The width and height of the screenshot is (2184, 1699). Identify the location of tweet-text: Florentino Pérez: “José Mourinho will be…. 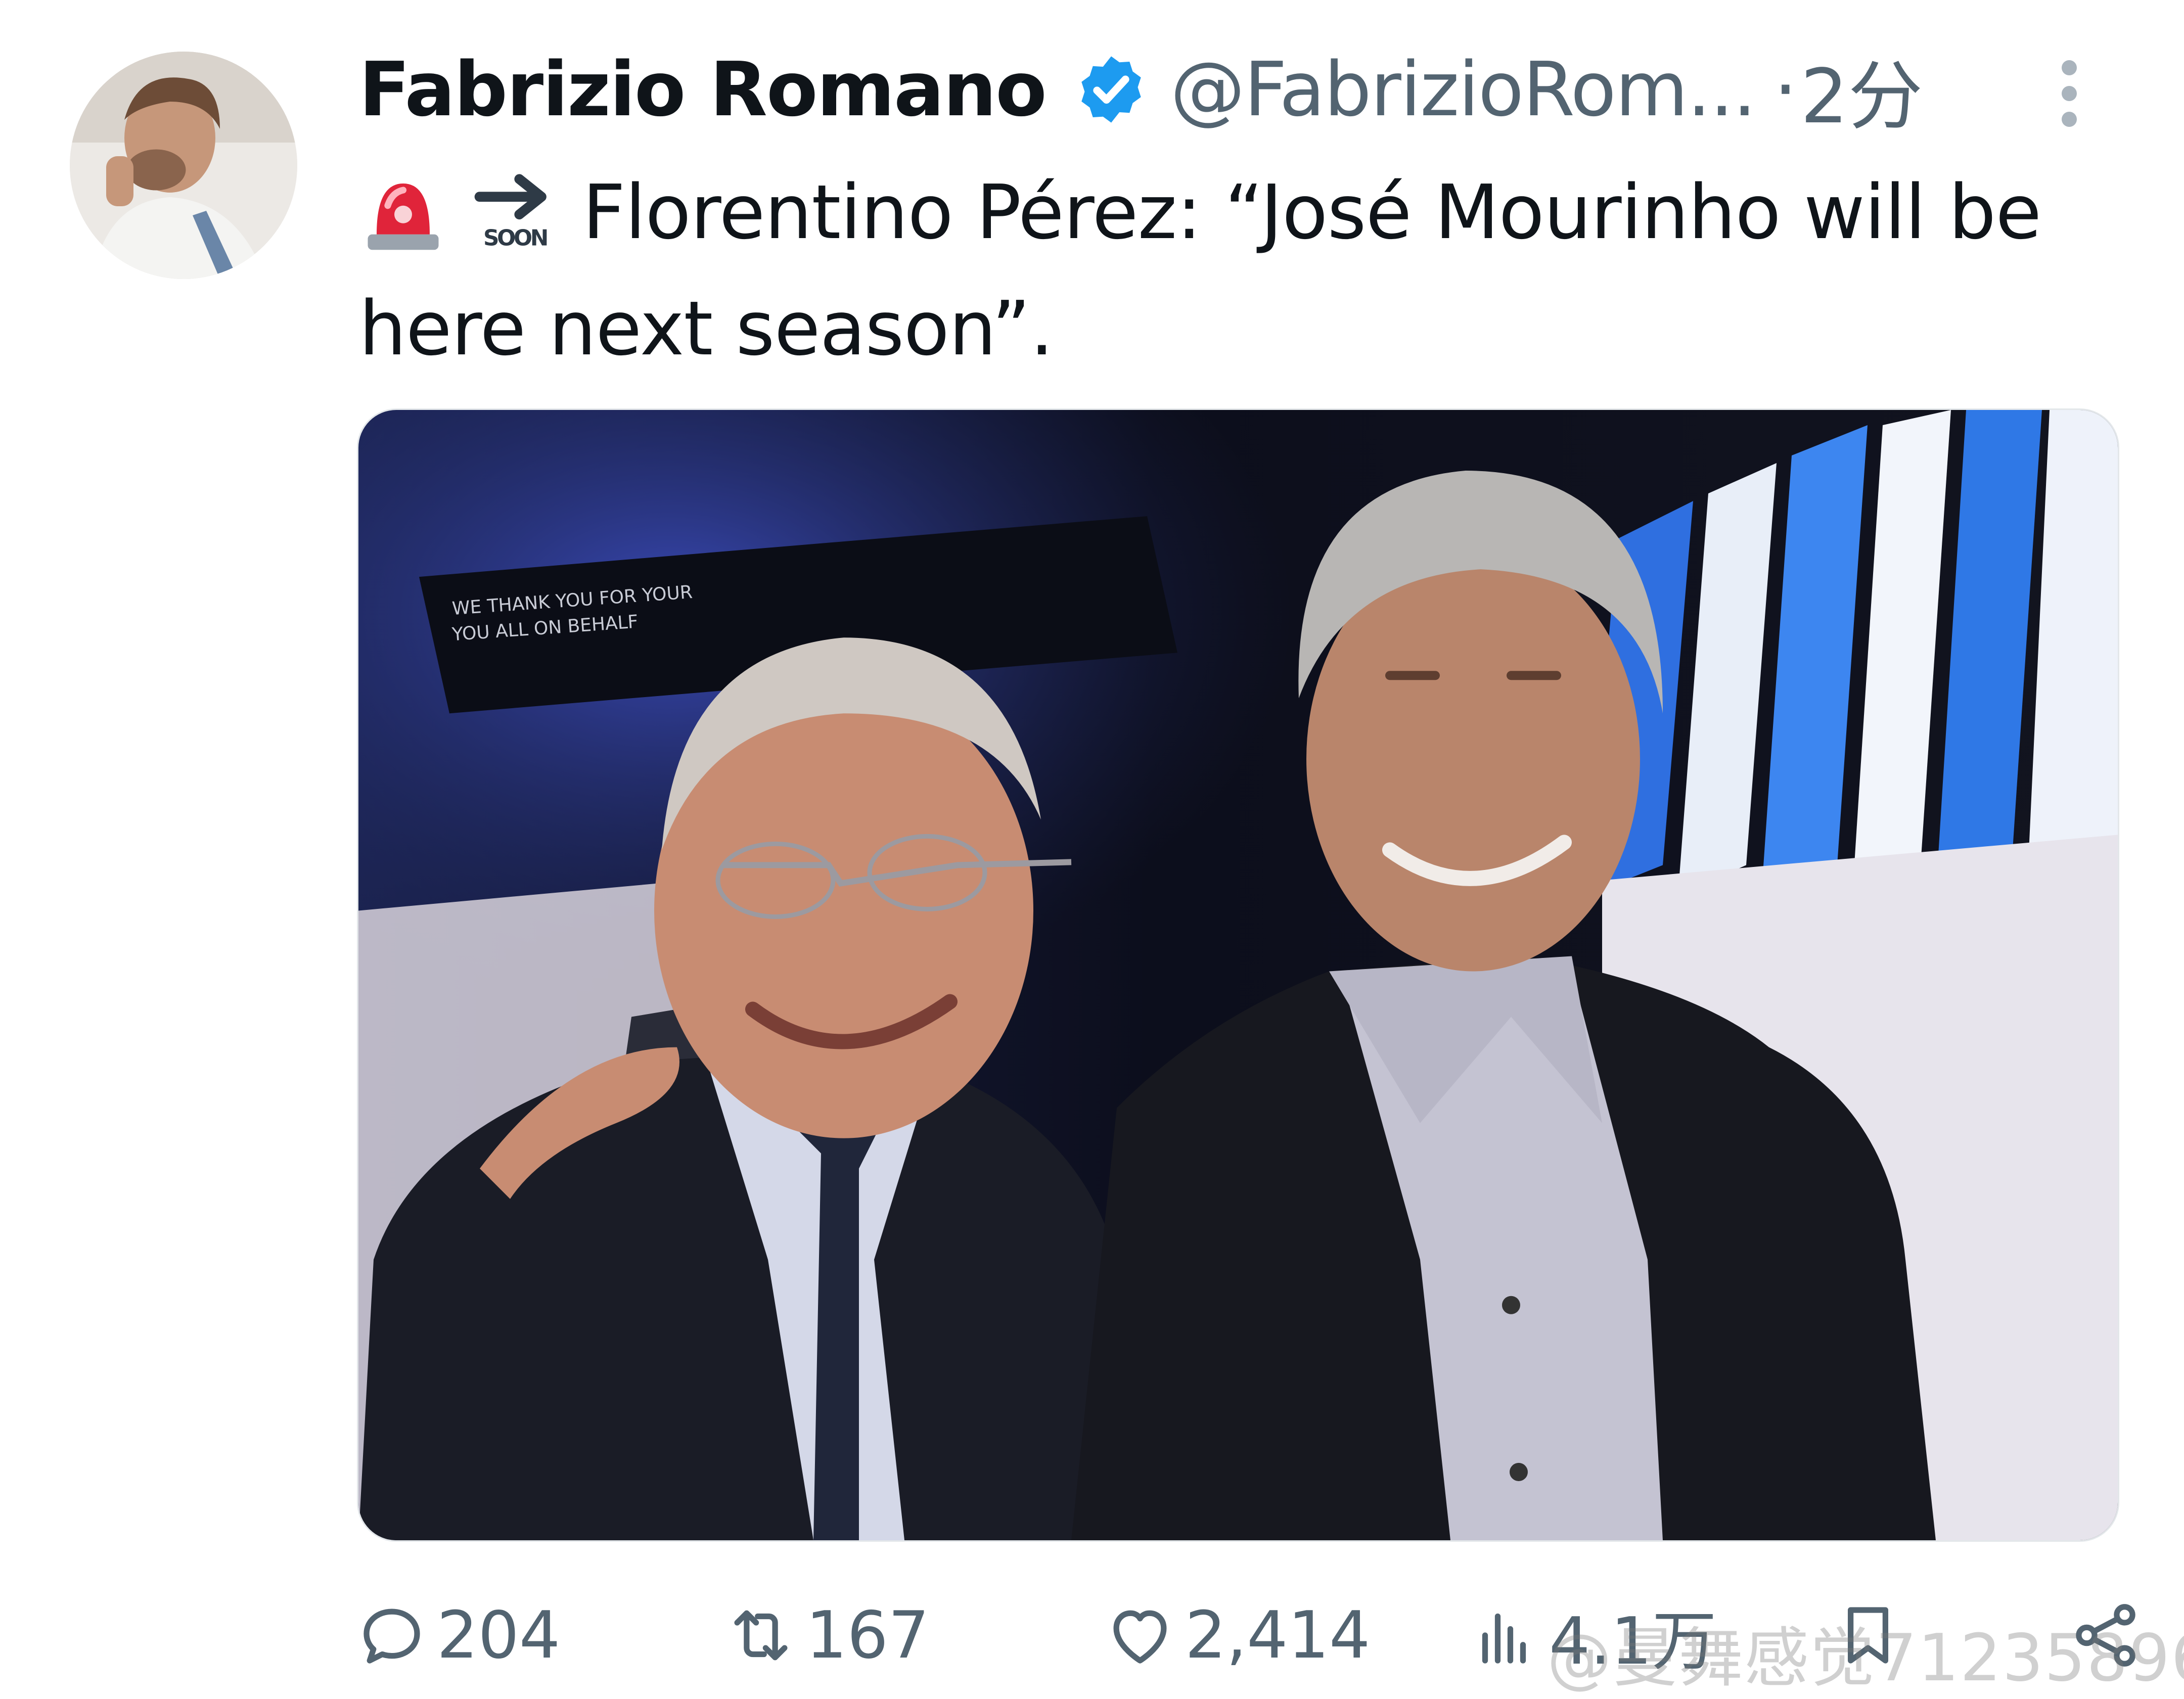
(1200, 270).